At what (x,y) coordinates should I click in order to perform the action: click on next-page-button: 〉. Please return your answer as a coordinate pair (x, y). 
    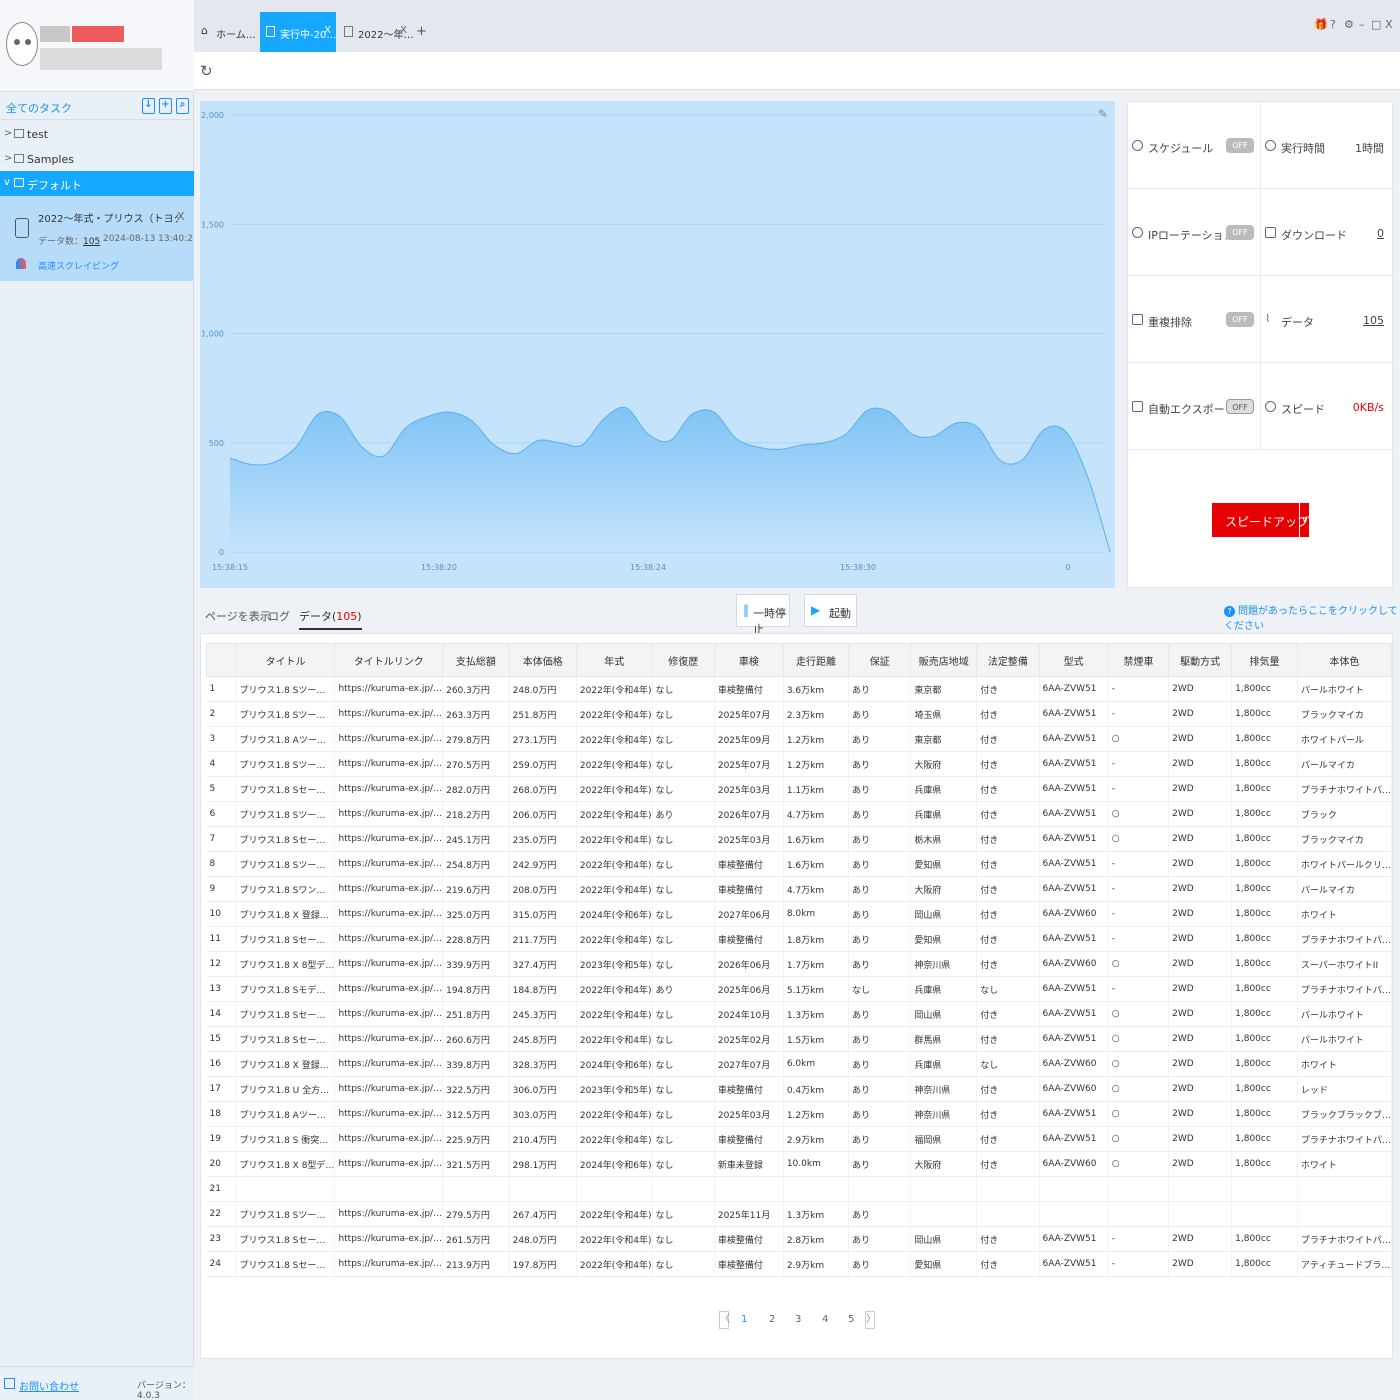
    Looking at the image, I should click on (870, 1320).